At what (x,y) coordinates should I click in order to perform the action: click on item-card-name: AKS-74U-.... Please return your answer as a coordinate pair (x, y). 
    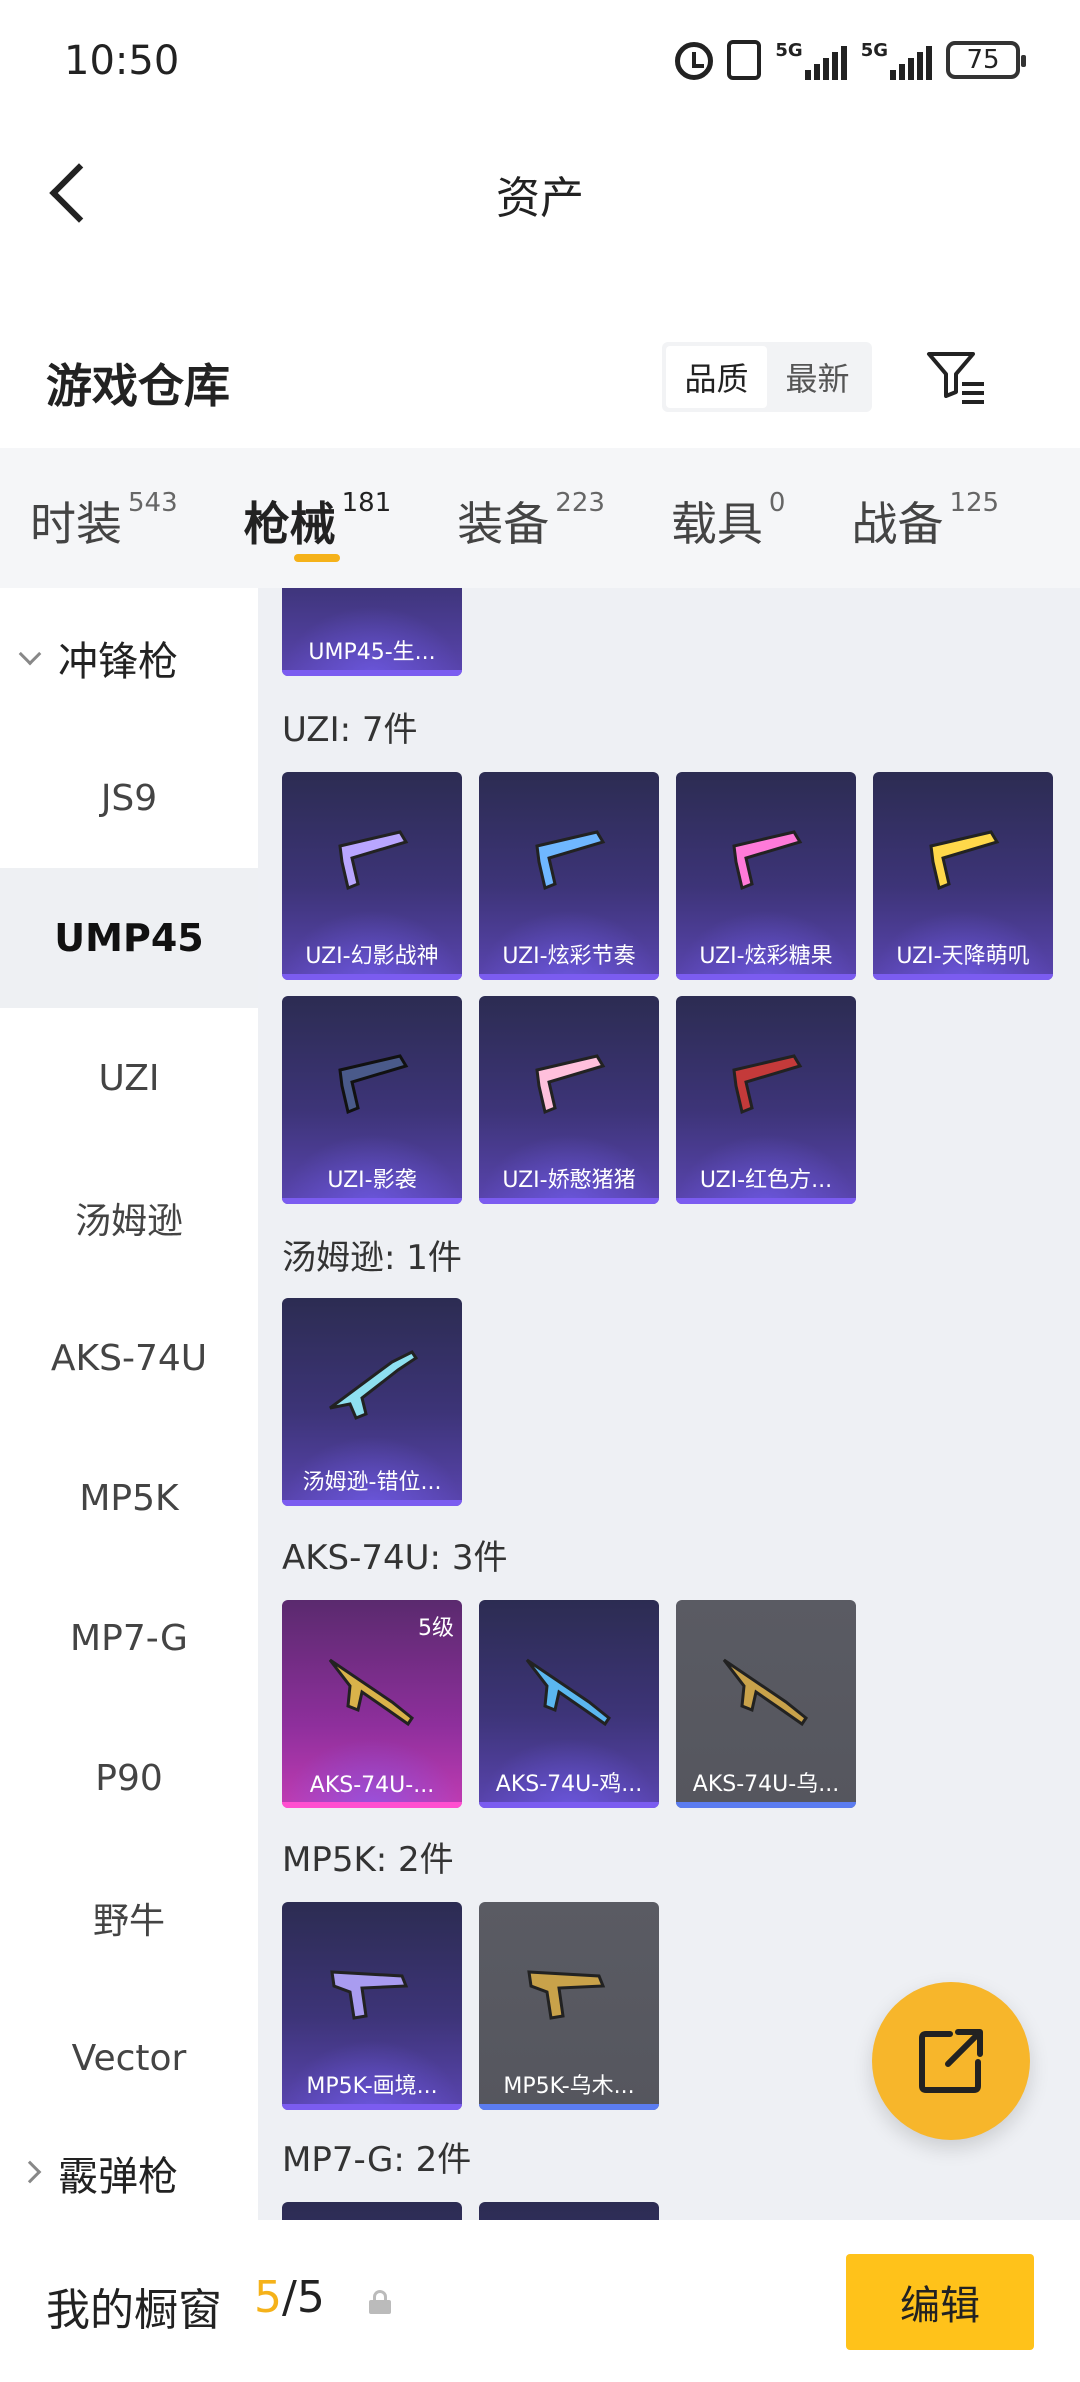
    Looking at the image, I should click on (372, 1785).